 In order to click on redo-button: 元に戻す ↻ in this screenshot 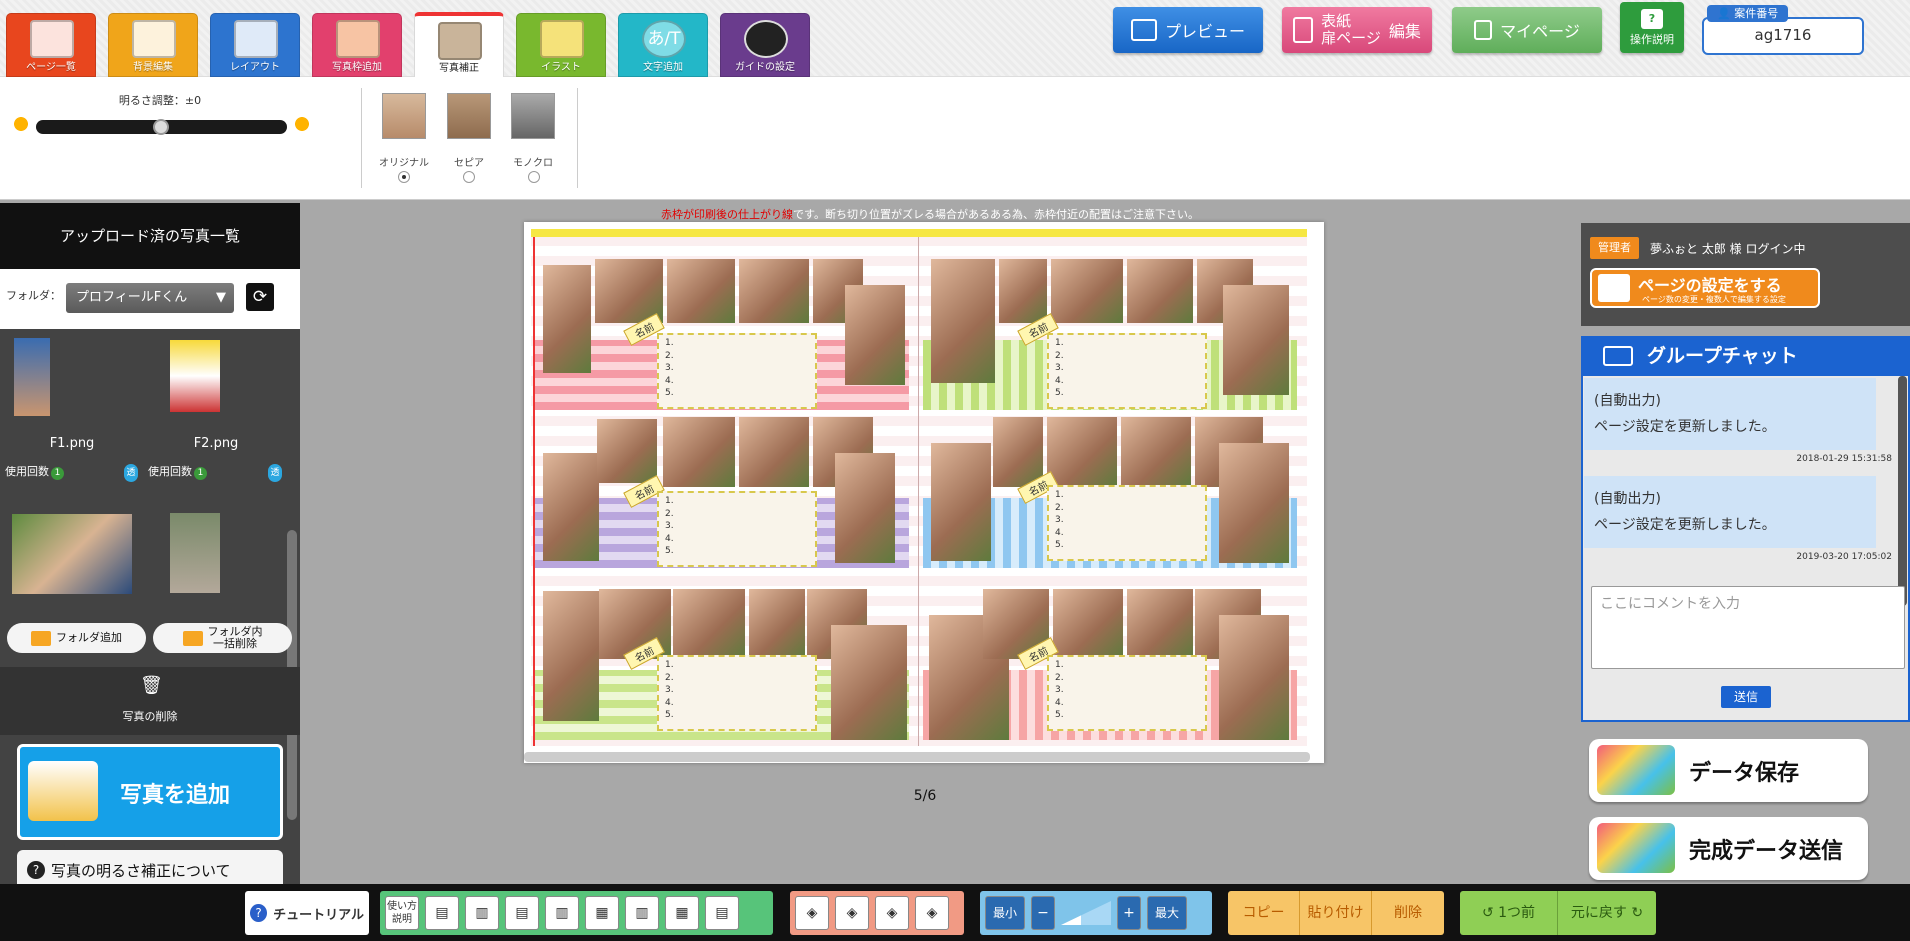, I will do `click(1607, 913)`.